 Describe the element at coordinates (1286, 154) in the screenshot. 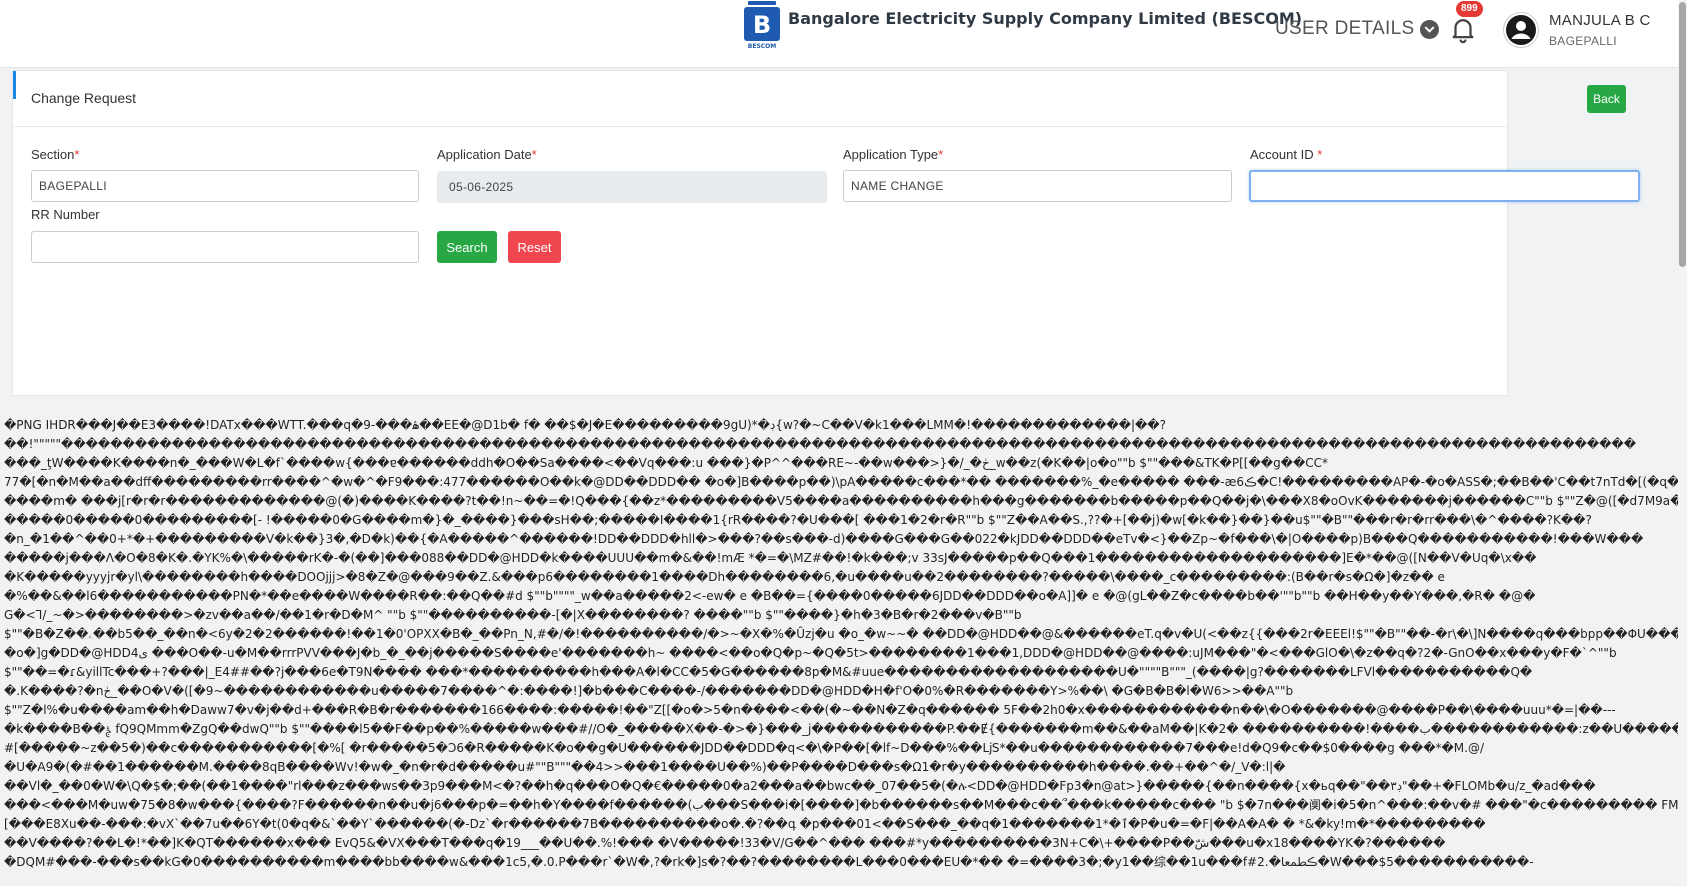

I see `account-id-label: Account ID *` at that location.